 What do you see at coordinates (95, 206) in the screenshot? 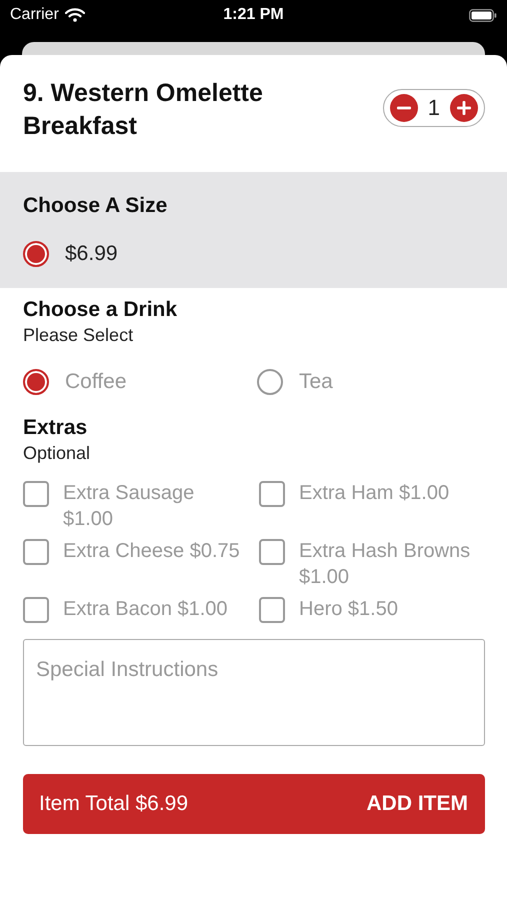
I see `section-title: Choose A Size` at bounding box center [95, 206].